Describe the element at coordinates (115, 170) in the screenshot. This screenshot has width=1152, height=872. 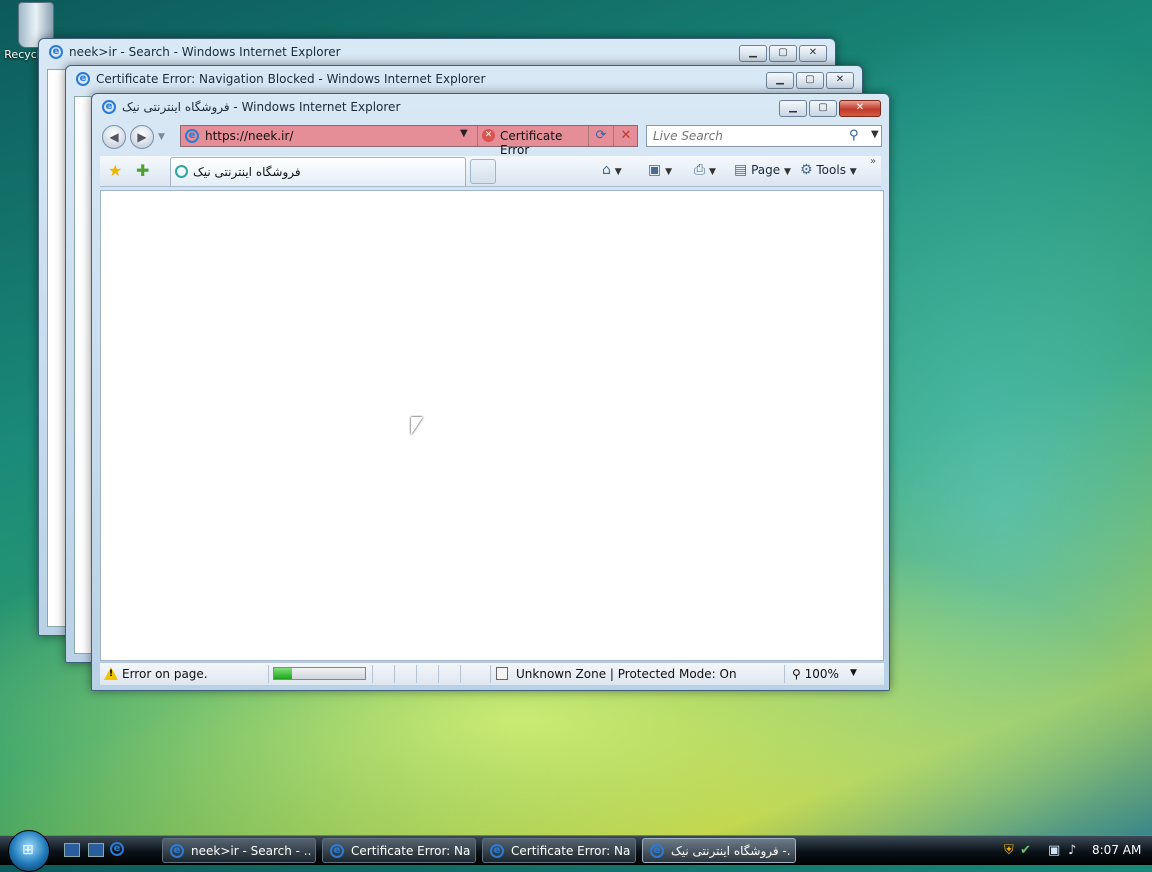
I see `favorites-star-icon: ★` at that location.